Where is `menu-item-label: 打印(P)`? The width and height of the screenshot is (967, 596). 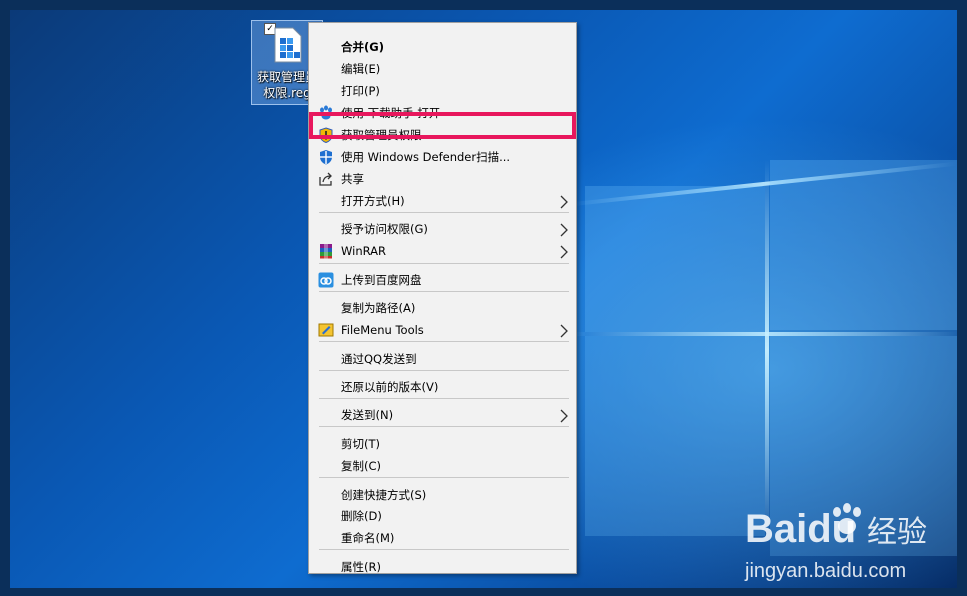
menu-item-label: 打印(P) is located at coordinates (360, 91).